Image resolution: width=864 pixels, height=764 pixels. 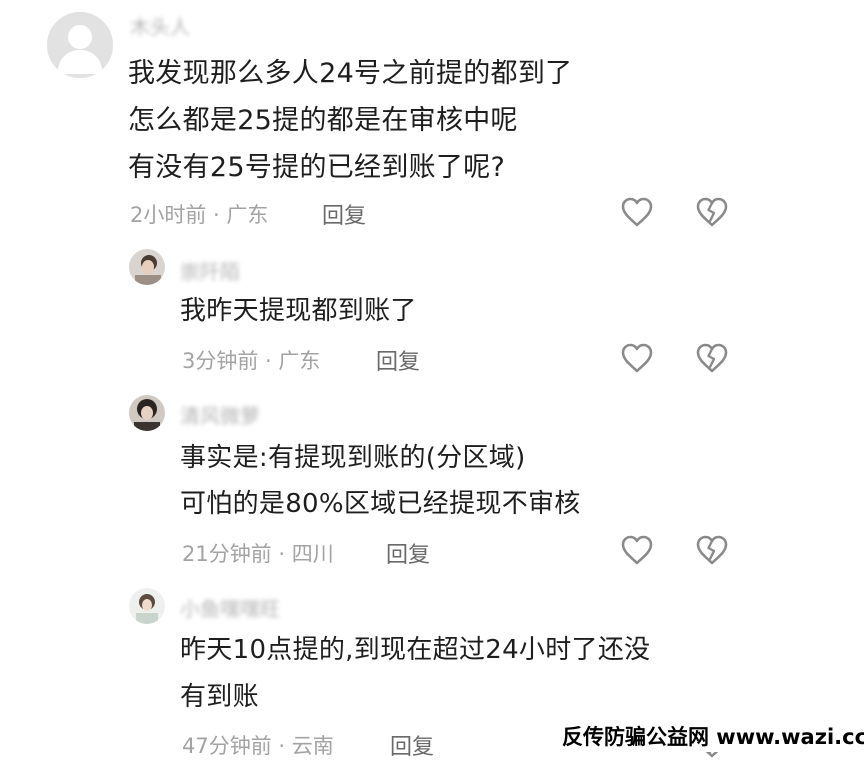 What do you see at coordinates (258, 746) in the screenshot?
I see `comment-meta: 47分钟前 · 云南` at bounding box center [258, 746].